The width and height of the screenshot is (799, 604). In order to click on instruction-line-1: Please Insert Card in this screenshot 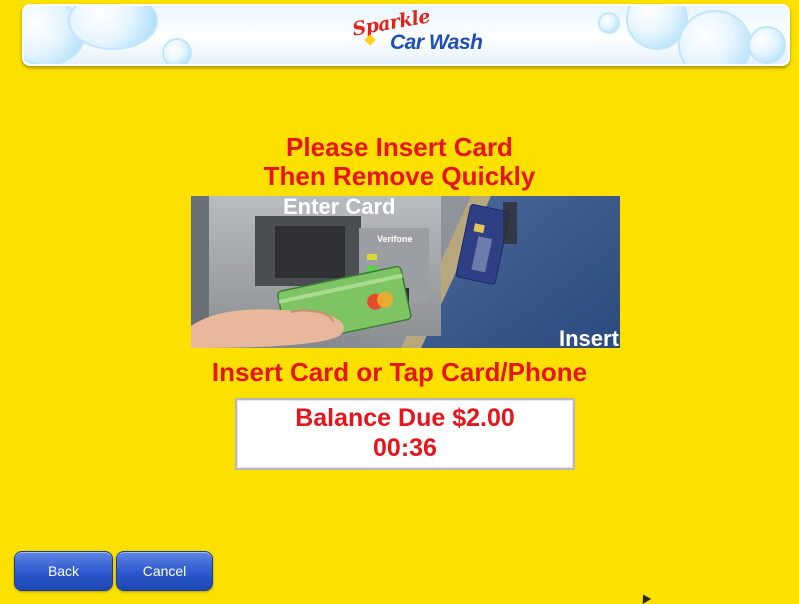, I will do `click(399, 147)`.